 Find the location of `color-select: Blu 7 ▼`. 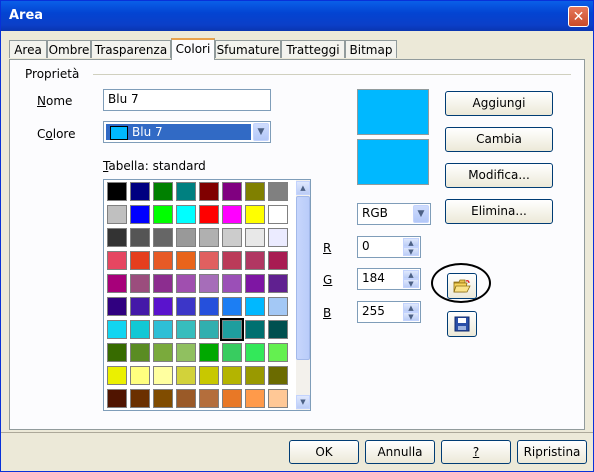

color-select: Blu 7 ▼ is located at coordinates (187, 132).